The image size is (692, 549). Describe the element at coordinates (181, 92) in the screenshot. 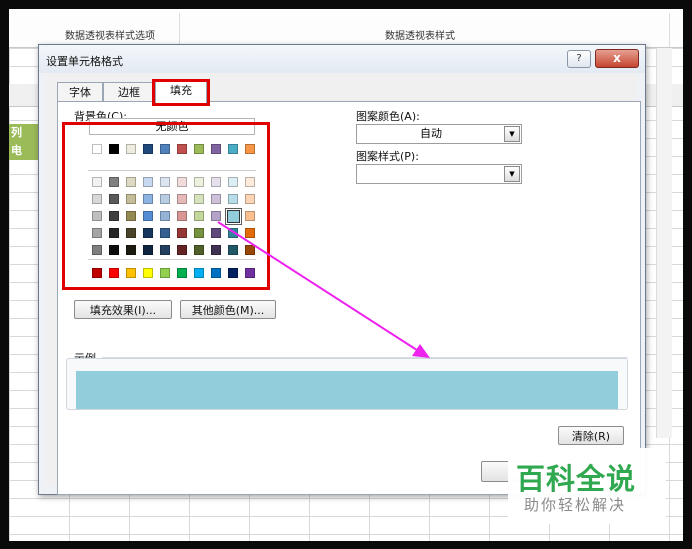

I see `tab-highlight-box` at that location.